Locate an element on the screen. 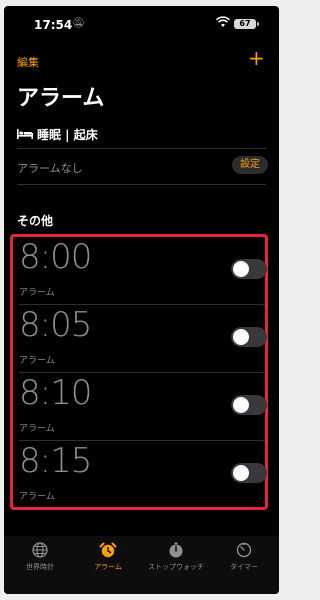  timer-icon is located at coordinates (244, 550).